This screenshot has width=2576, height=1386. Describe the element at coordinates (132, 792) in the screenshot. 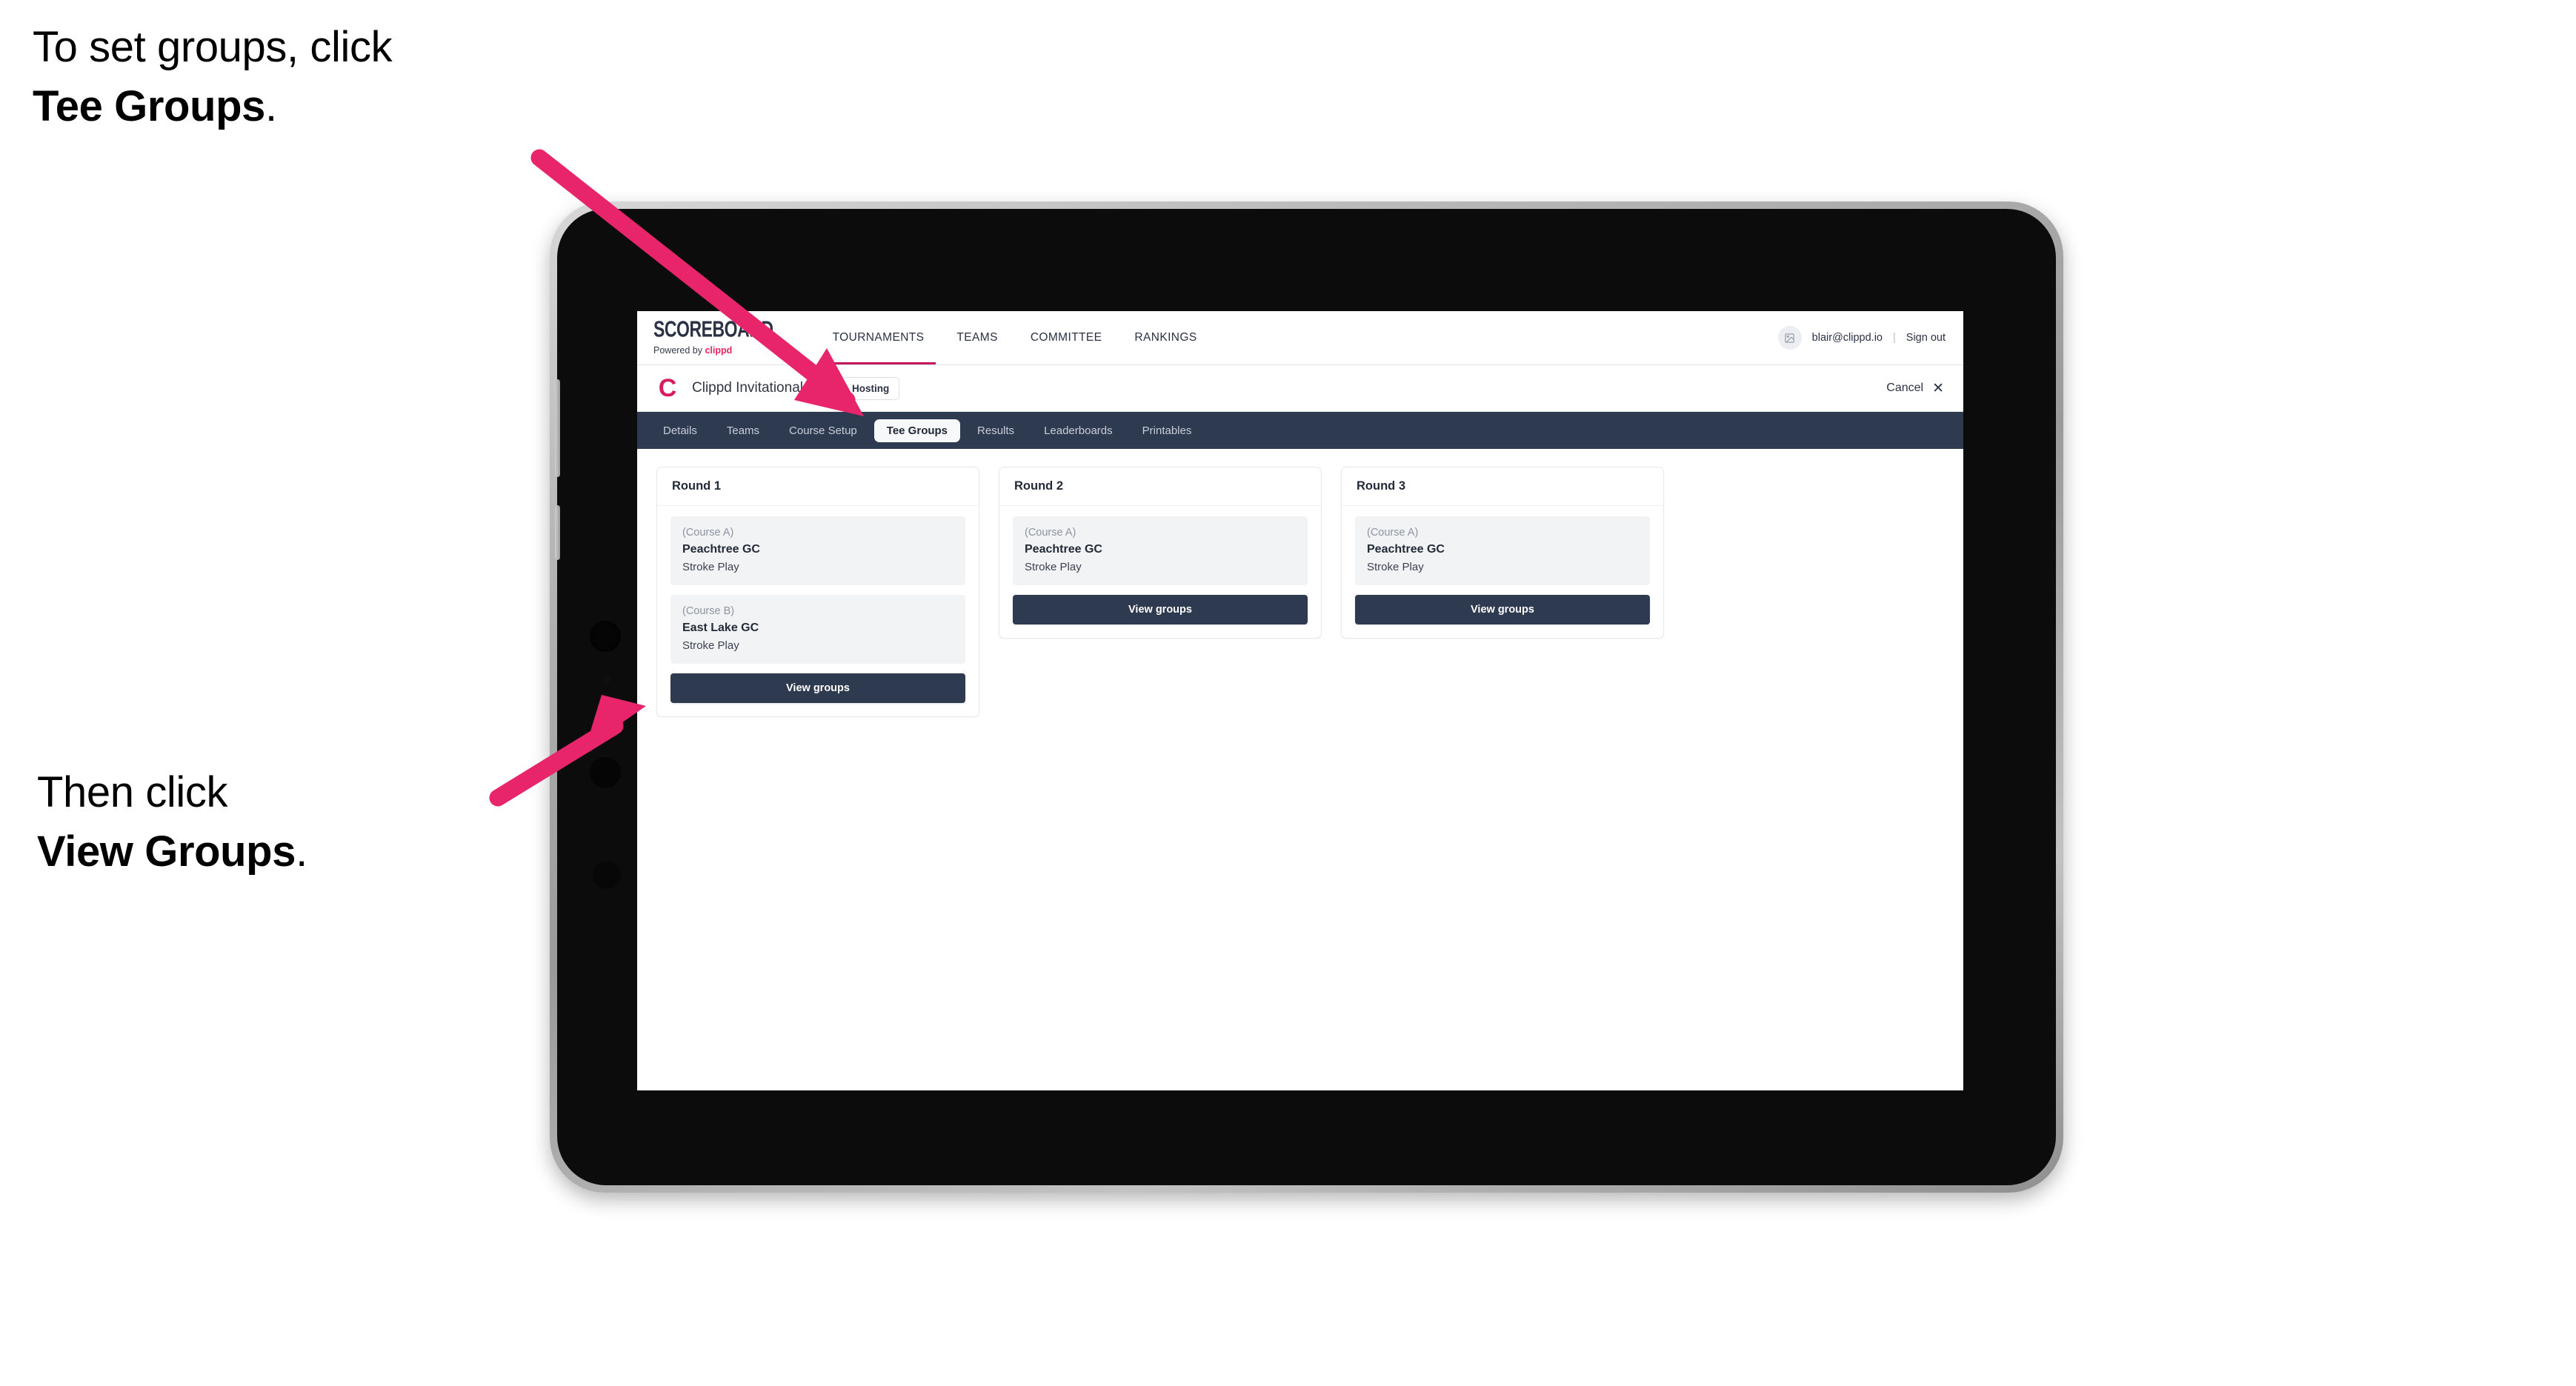

I see `callout-bottom-line1: Then click` at that location.